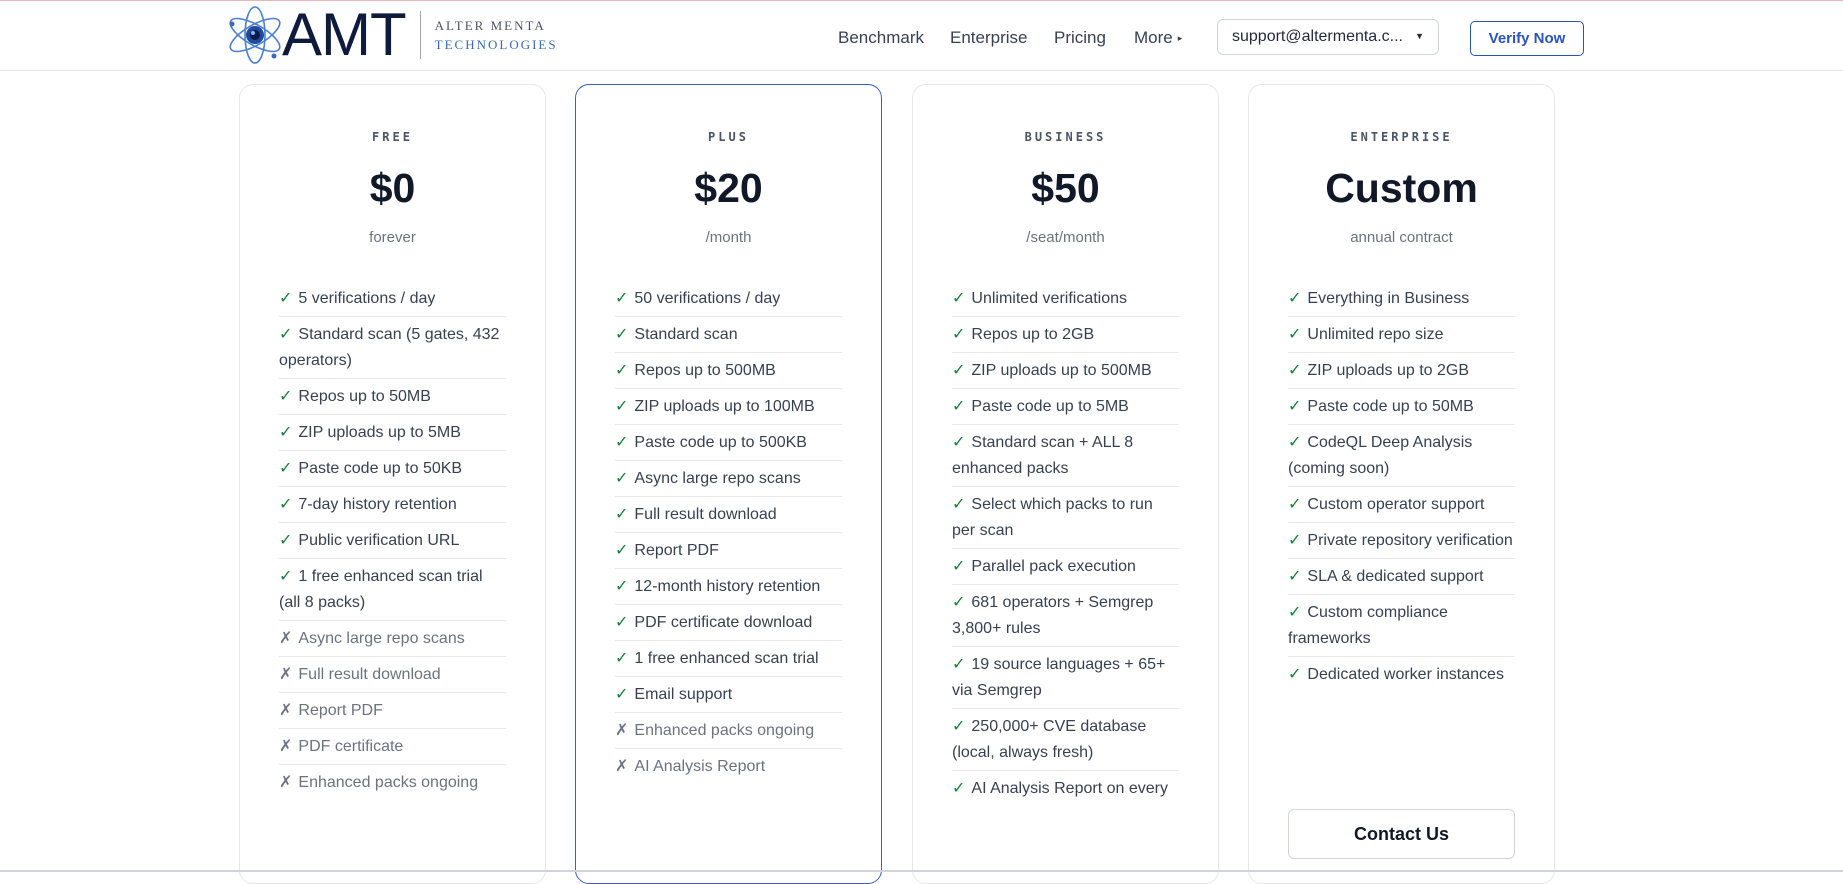 The height and width of the screenshot is (884, 1843). What do you see at coordinates (351, 746) in the screenshot?
I see `feature-text: PDF certificate` at bounding box center [351, 746].